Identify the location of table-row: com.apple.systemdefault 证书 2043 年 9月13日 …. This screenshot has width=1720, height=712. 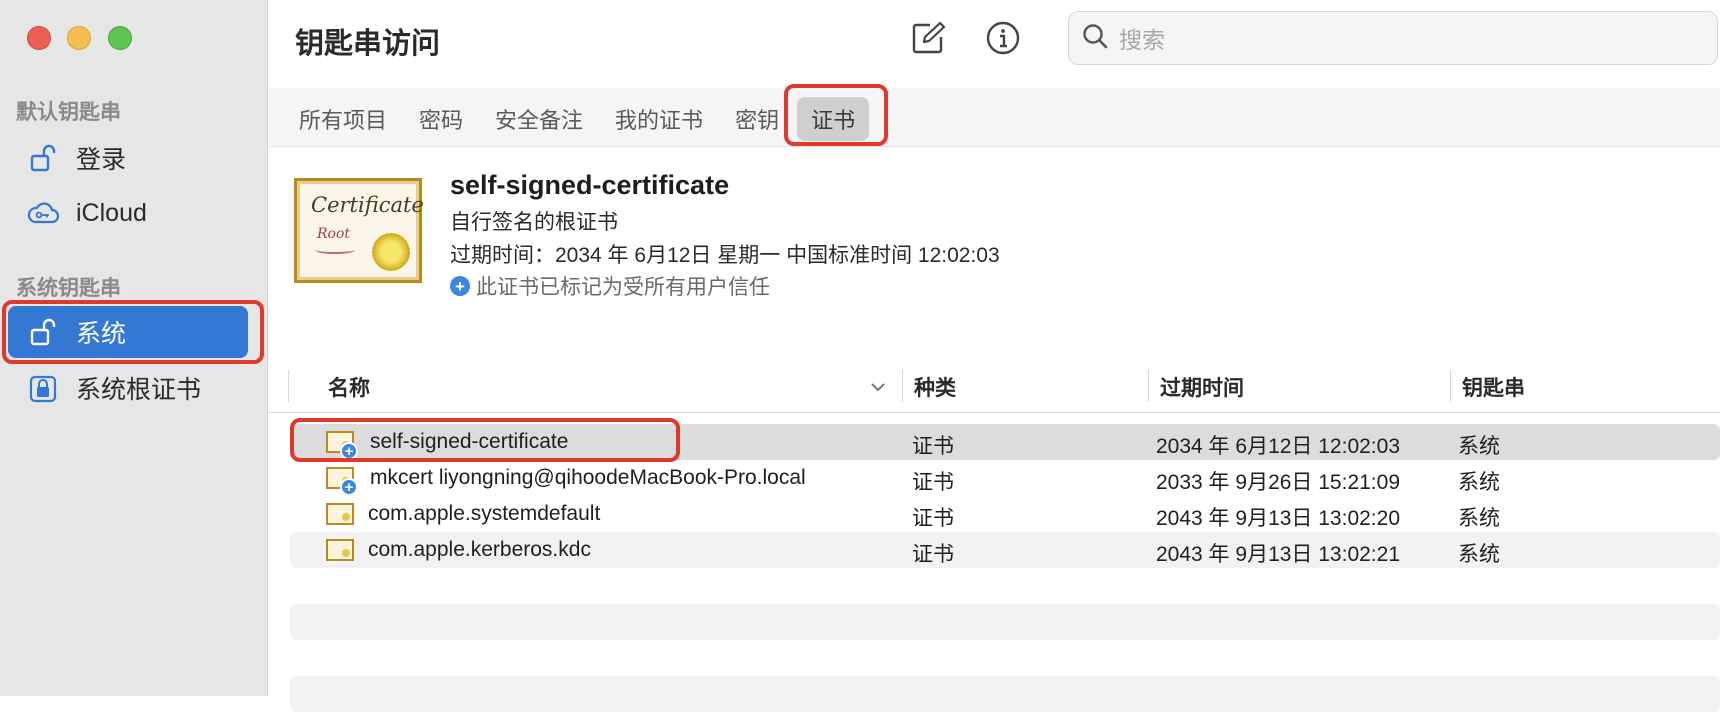
(1005, 514).